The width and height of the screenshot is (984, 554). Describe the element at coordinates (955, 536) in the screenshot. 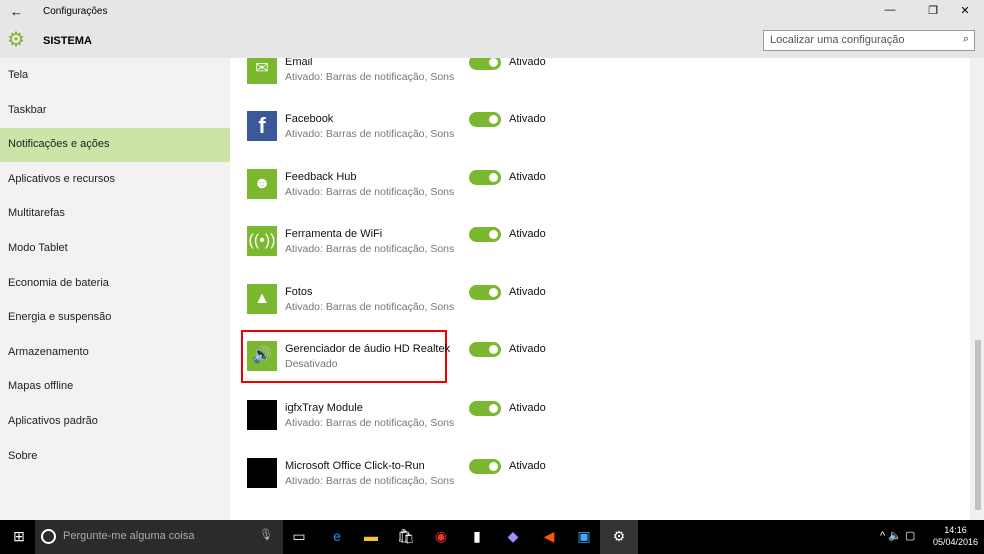

I see `clock: 14:16 05/04/2016` at that location.